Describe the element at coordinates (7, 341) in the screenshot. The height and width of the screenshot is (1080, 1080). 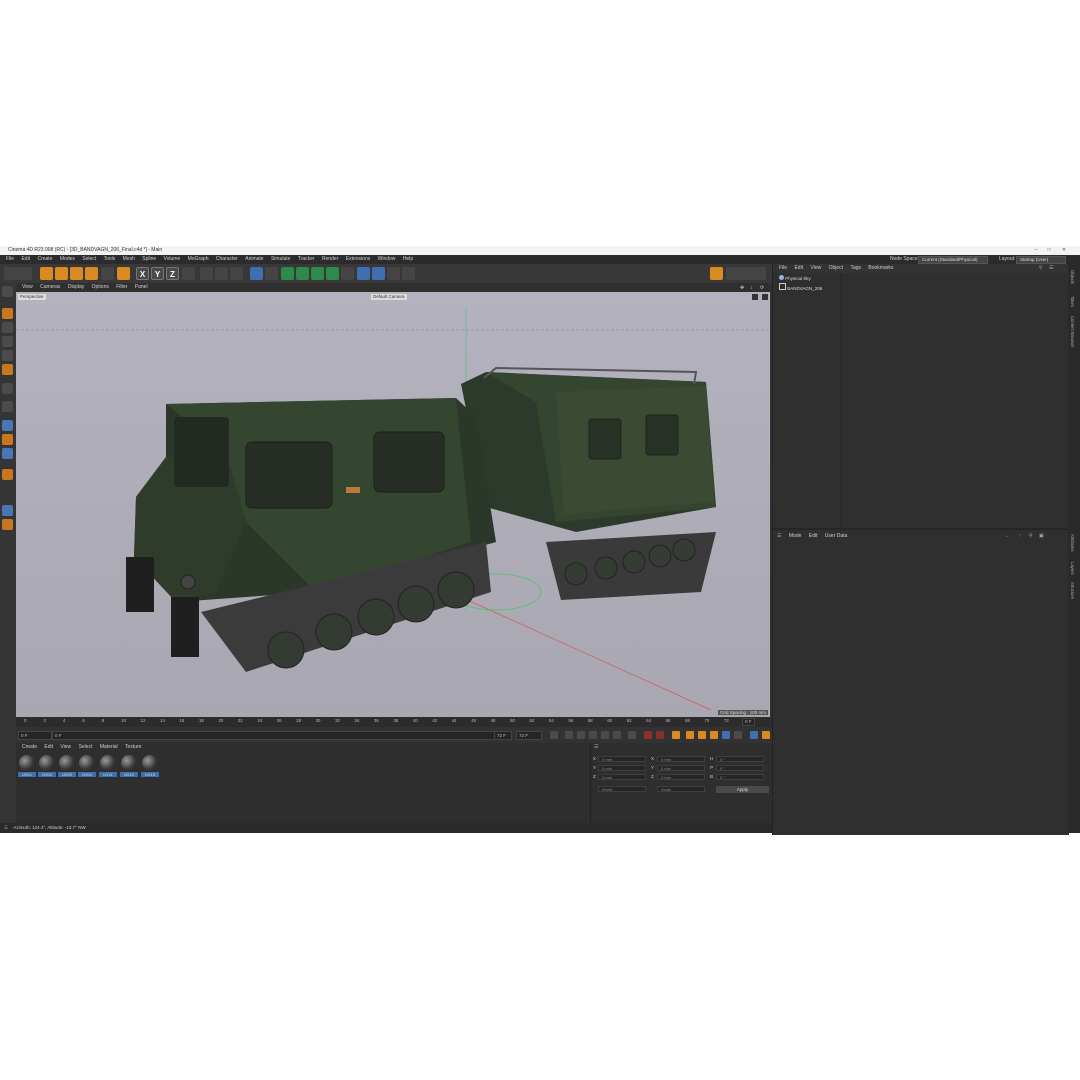
I see `points-mode-icon` at that location.